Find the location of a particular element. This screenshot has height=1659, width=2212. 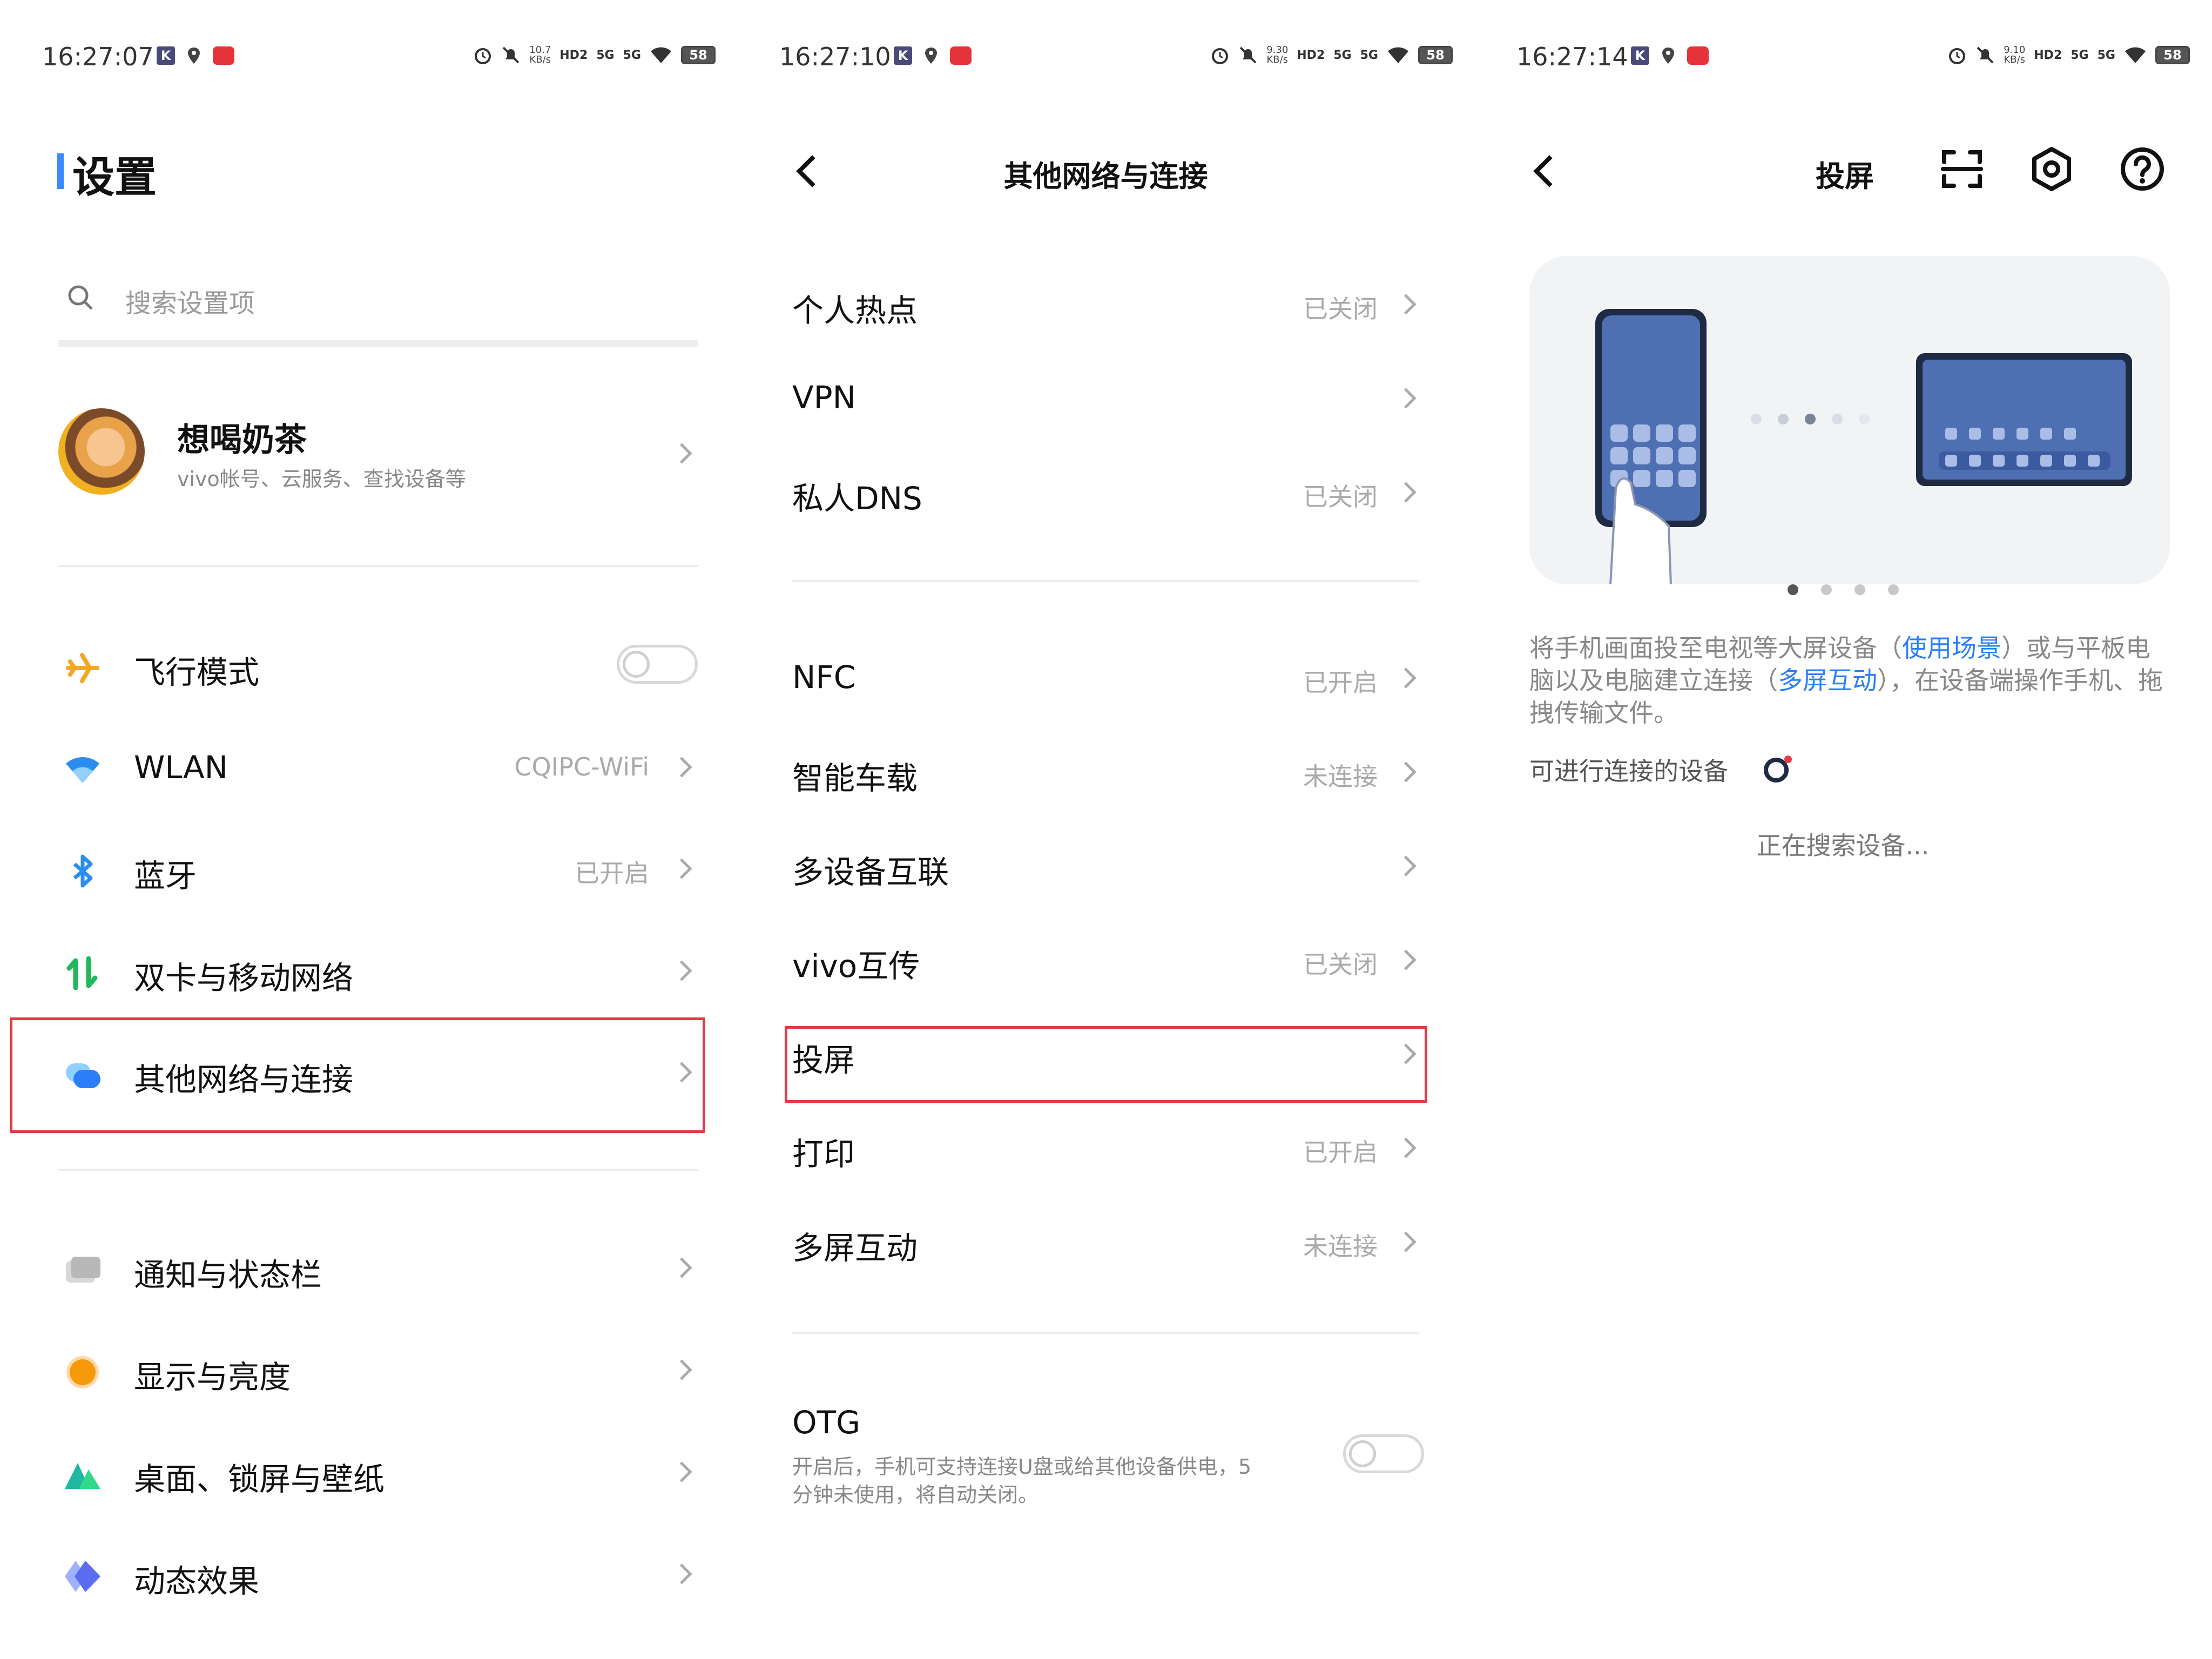

hd-icon: HD2 is located at coordinates (2048, 55).